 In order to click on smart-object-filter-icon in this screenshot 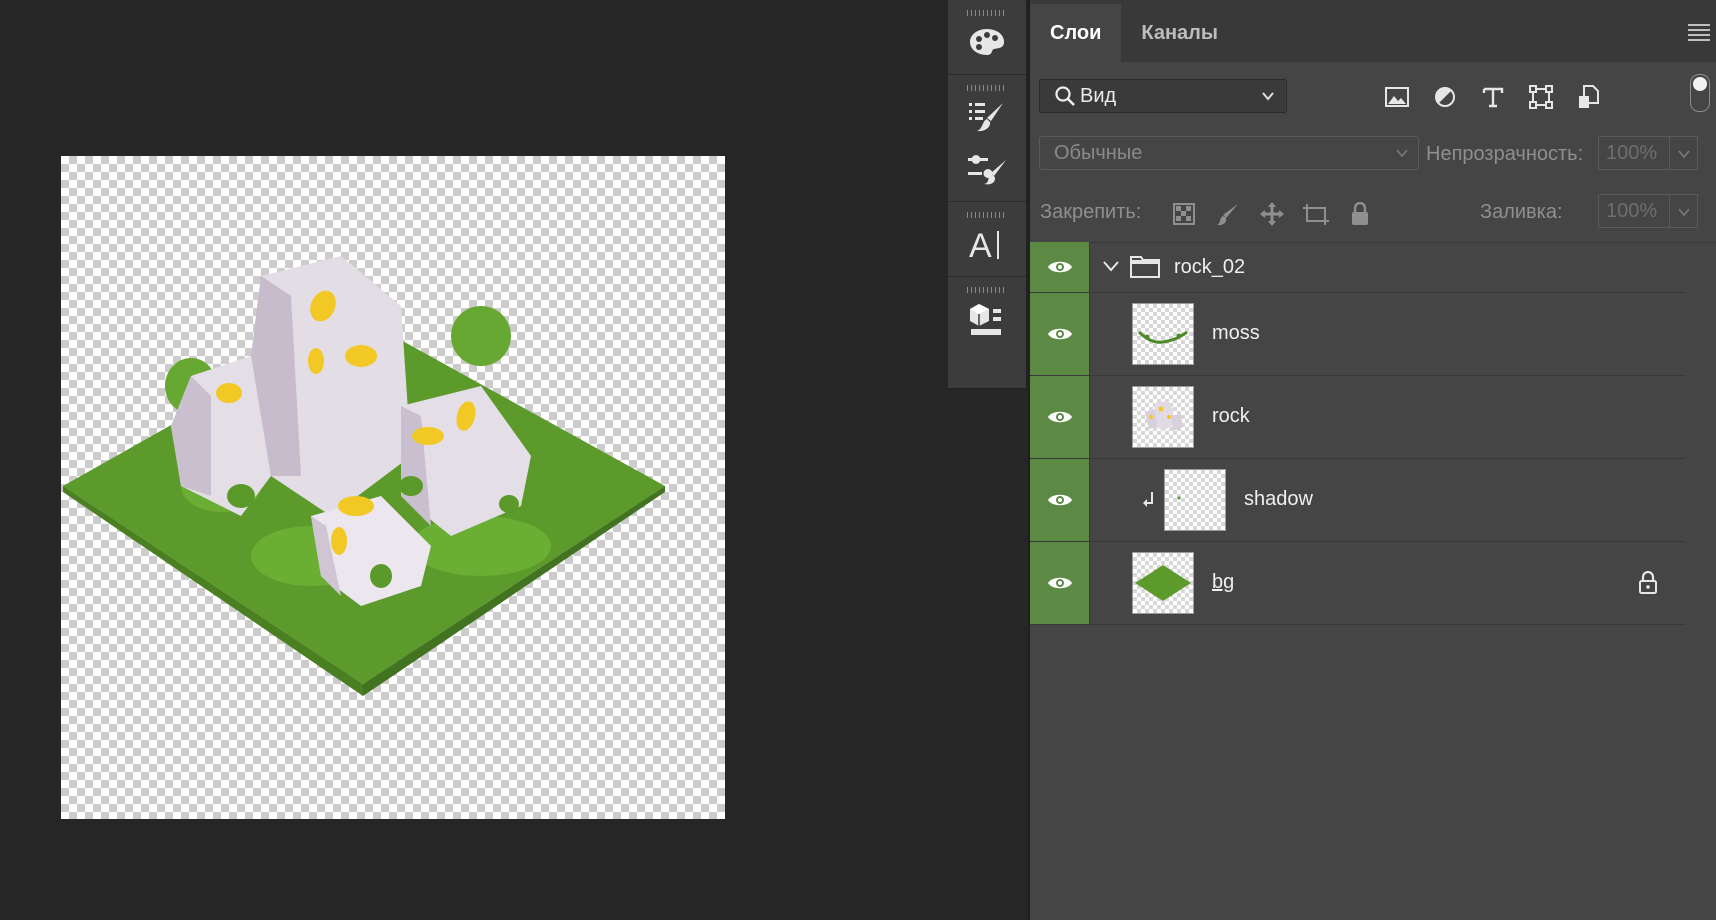, I will do `click(1589, 97)`.